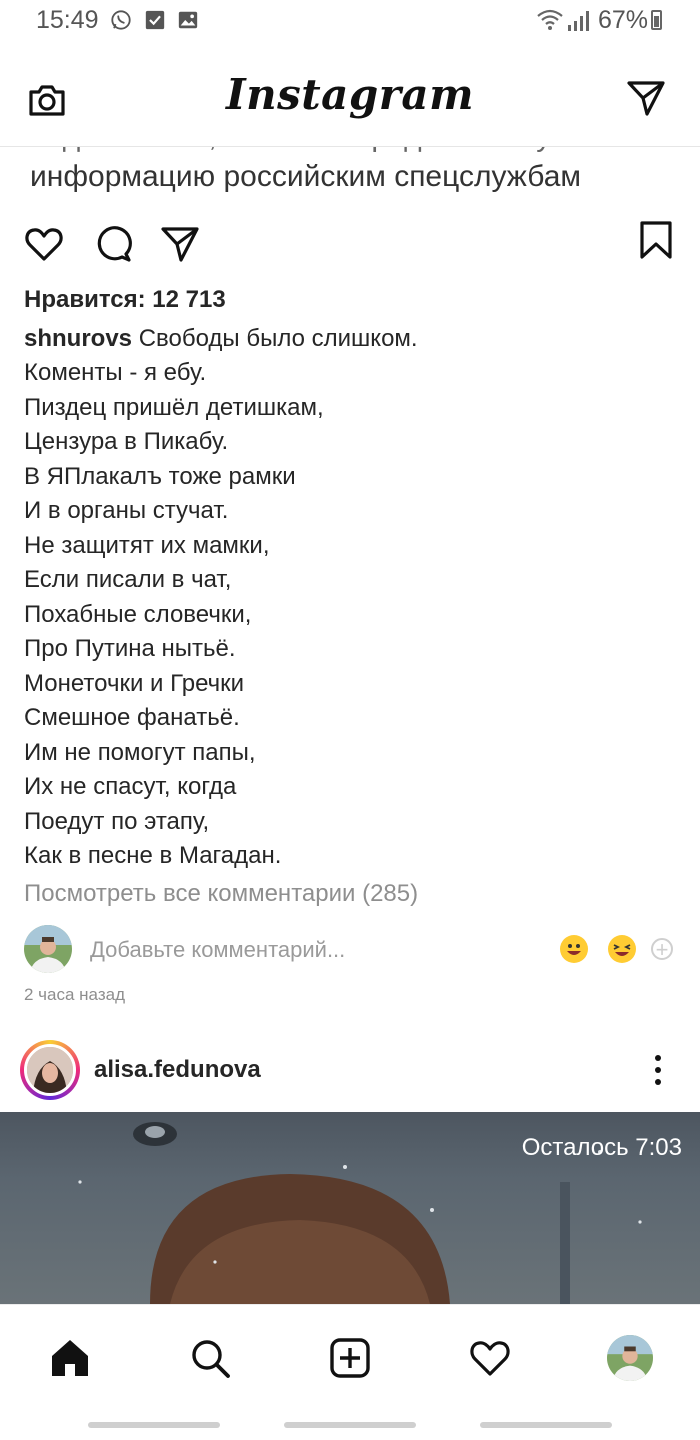  Describe the element at coordinates (180, 244) in the screenshot. I see `share-icon` at that location.